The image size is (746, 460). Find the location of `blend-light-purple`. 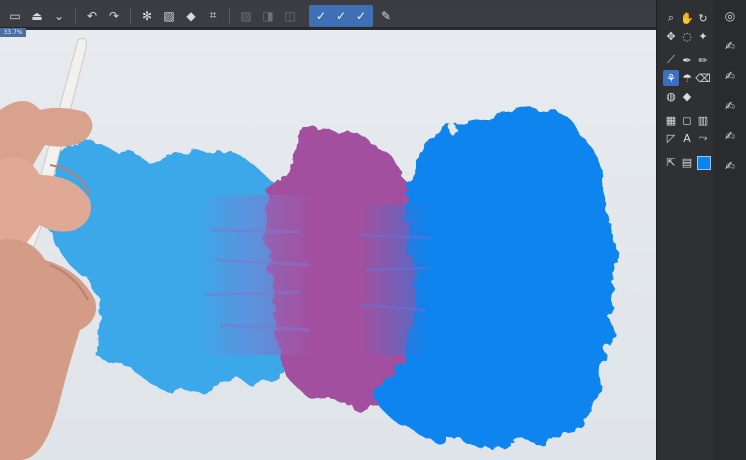

blend-light-purple is located at coordinates (255, 275).